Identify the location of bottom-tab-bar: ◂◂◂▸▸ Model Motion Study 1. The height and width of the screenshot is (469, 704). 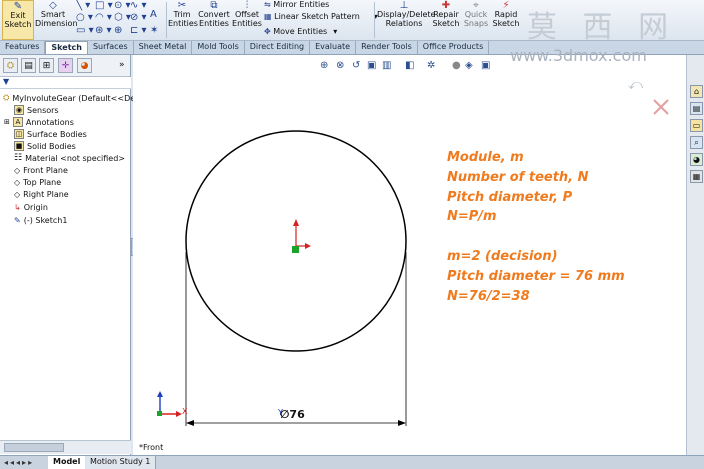
(352, 462).